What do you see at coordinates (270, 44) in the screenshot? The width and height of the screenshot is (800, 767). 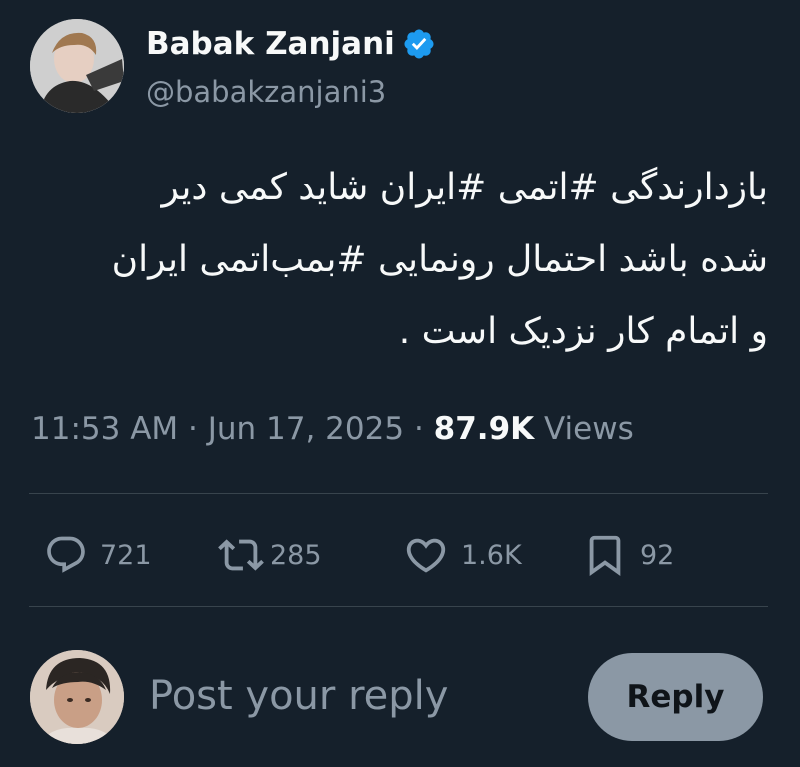 I see `author-name-text: Babak Zanjani` at bounding box center [270, 44].